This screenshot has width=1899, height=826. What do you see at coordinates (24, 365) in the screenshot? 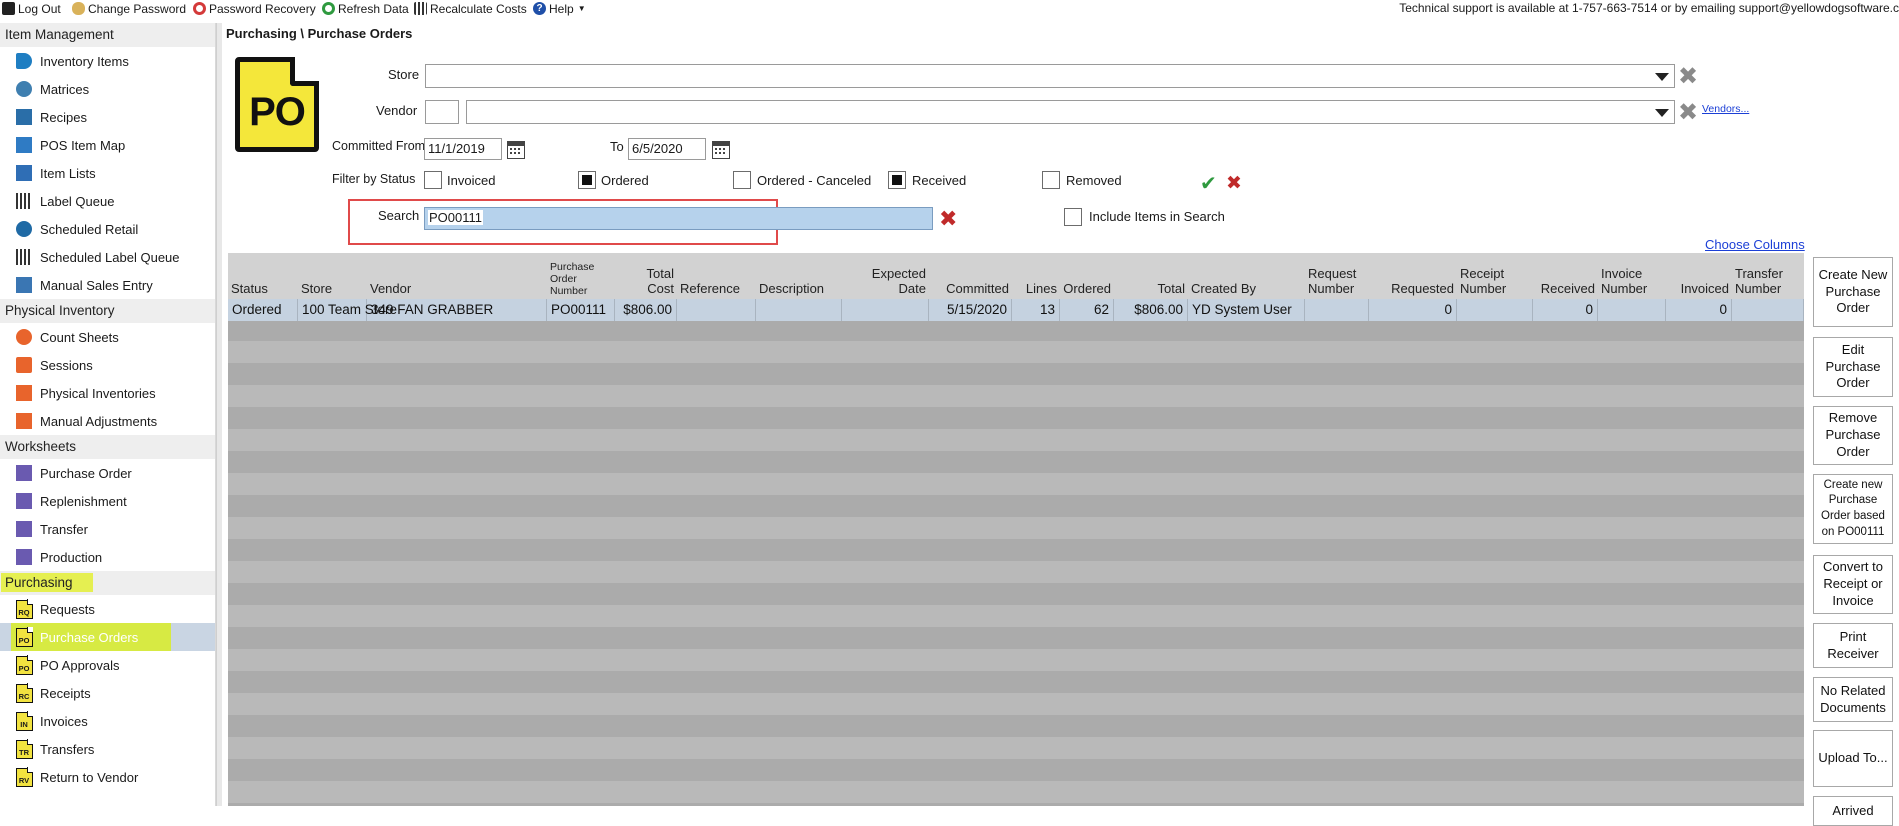
I see `pin-icon-shape` at bounding box center [24, 365].